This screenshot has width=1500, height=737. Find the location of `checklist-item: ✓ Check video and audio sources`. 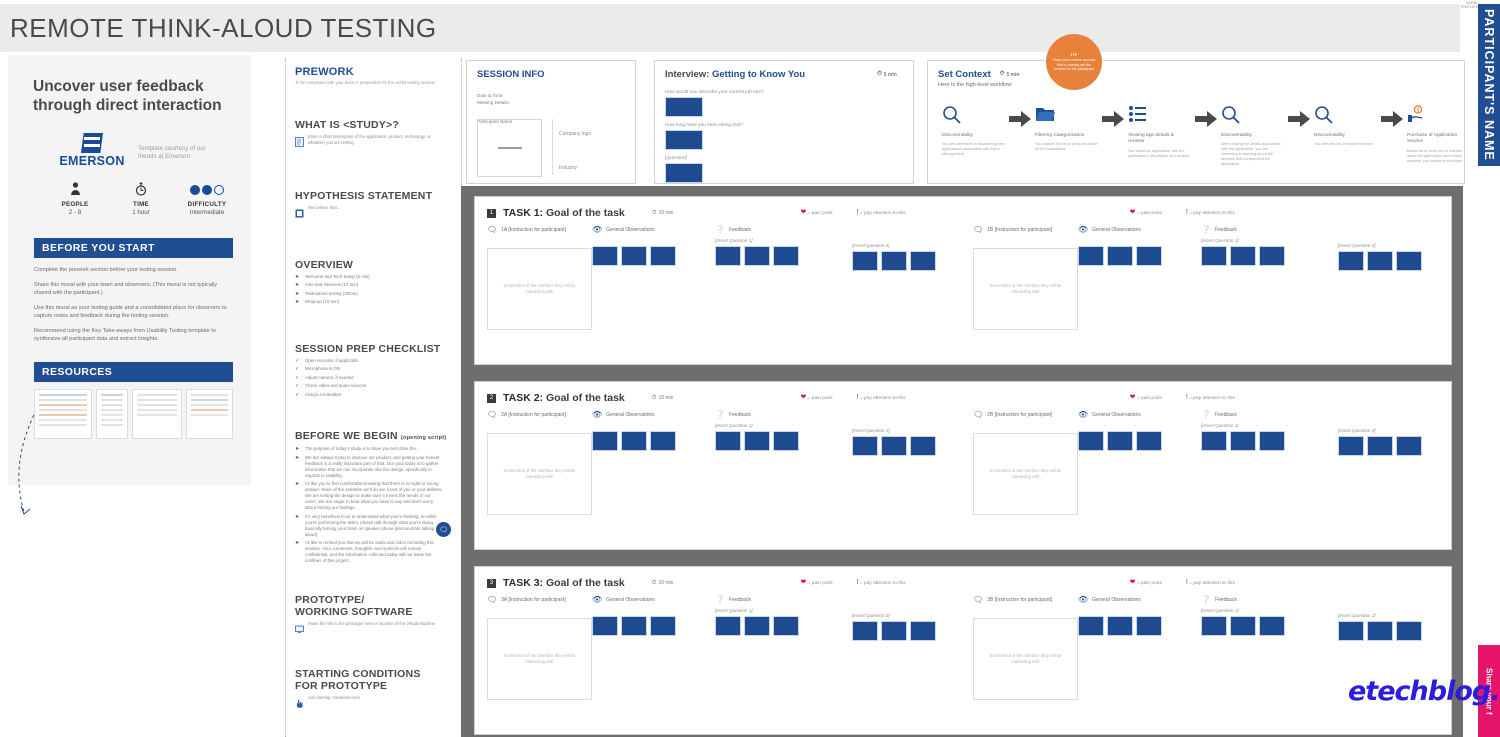

checklist-item: ✓ Check video and audio sources is located at coordinates (378, 386).